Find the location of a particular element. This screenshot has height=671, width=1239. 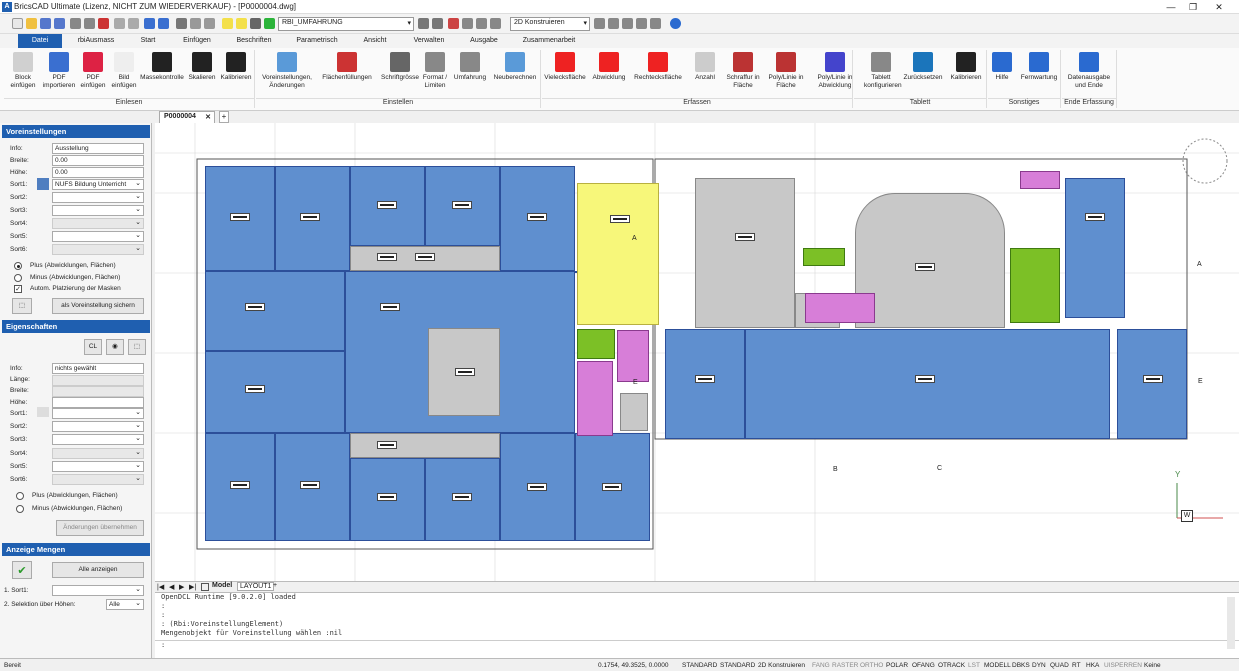

ribbon-button-scale: Skalieren is located at coordinates (202, 67).